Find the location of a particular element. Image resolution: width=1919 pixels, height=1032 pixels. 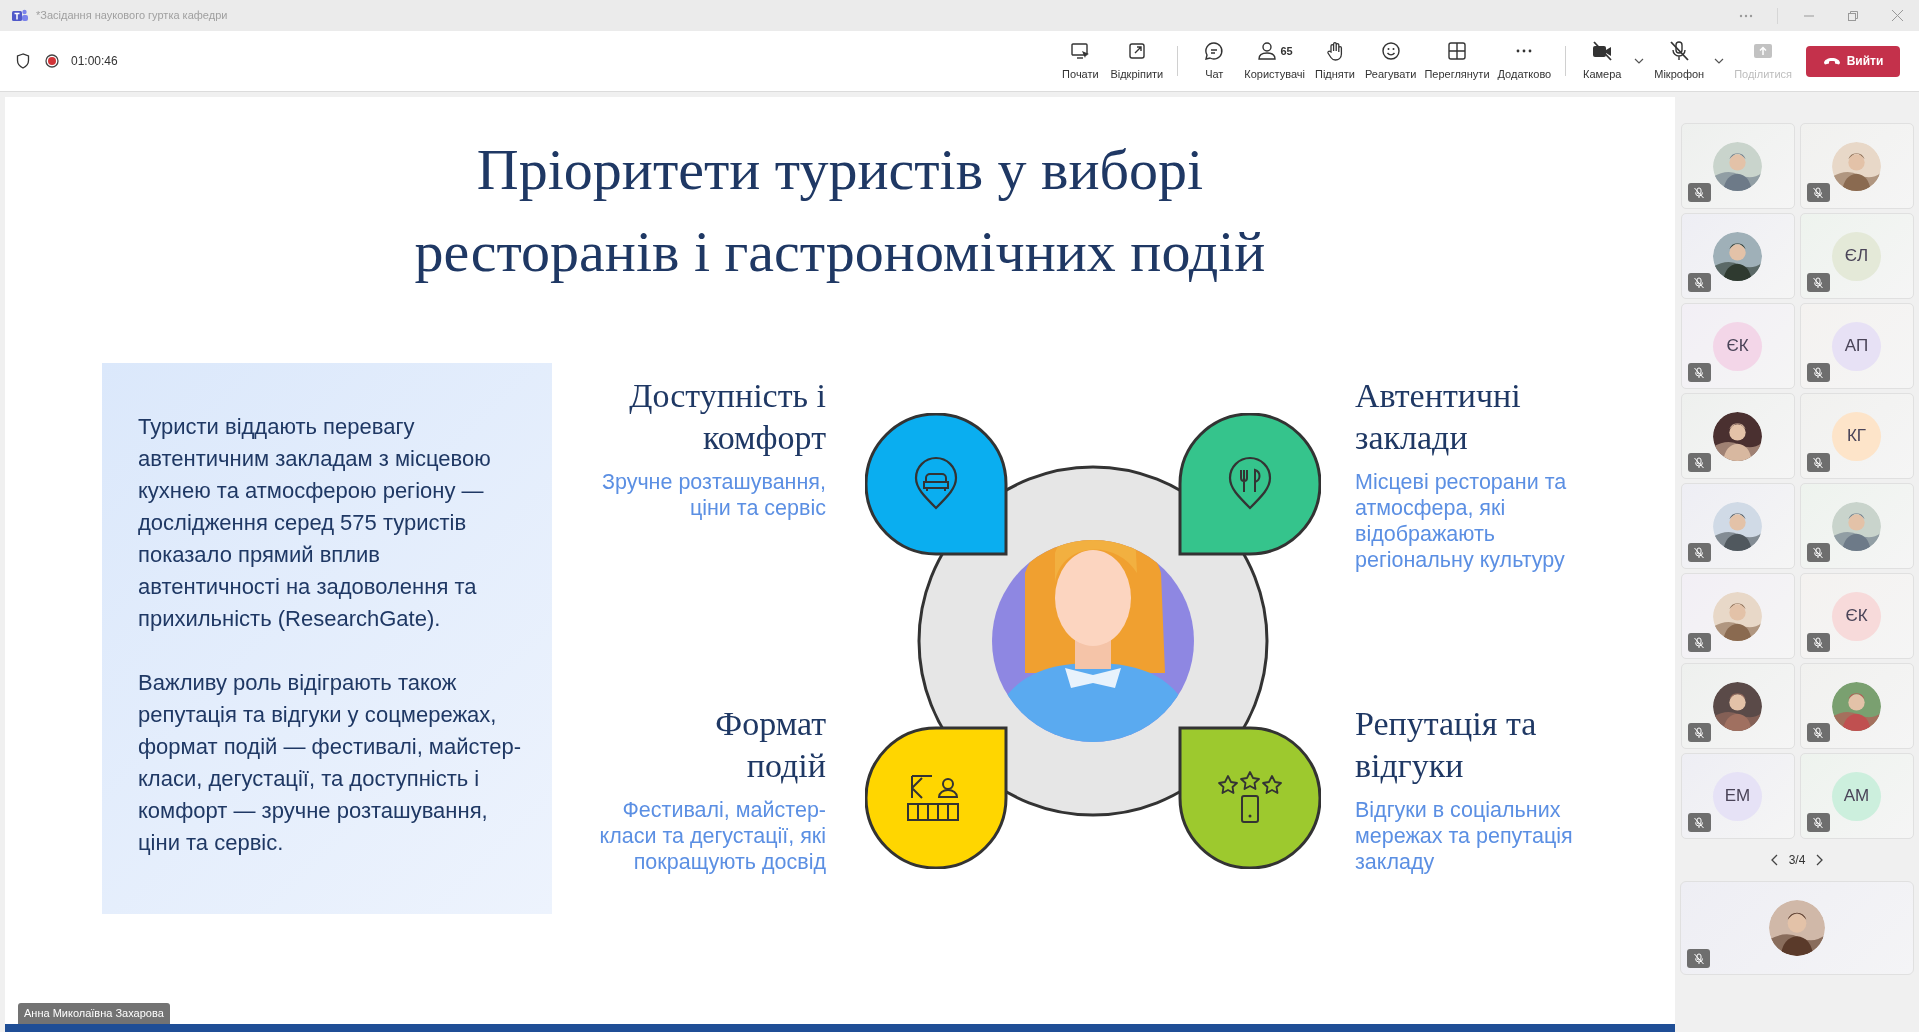

factor-description: Місцеві ресторани та атмосфера, які відображають регіональну культуру is located at coordinates (1461, 521).